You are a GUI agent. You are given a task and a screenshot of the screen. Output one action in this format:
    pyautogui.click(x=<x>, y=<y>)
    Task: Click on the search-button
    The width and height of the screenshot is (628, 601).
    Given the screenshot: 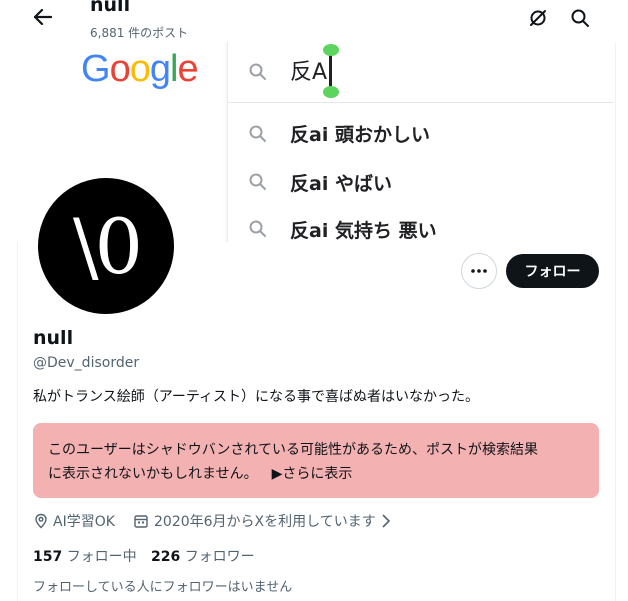 What is the action you would take?
    pyautogui.click(x=580, y=18)
    